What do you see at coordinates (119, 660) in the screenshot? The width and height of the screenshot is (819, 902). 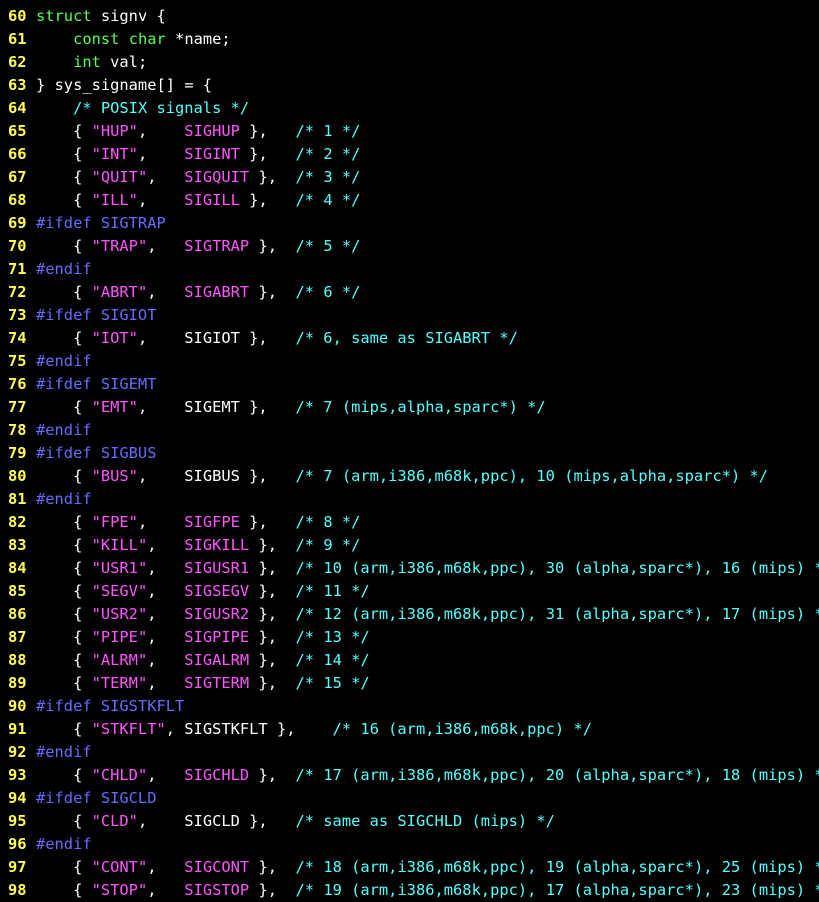 I see `string-literal: "ALRM"` at bounding box center [119, 660].